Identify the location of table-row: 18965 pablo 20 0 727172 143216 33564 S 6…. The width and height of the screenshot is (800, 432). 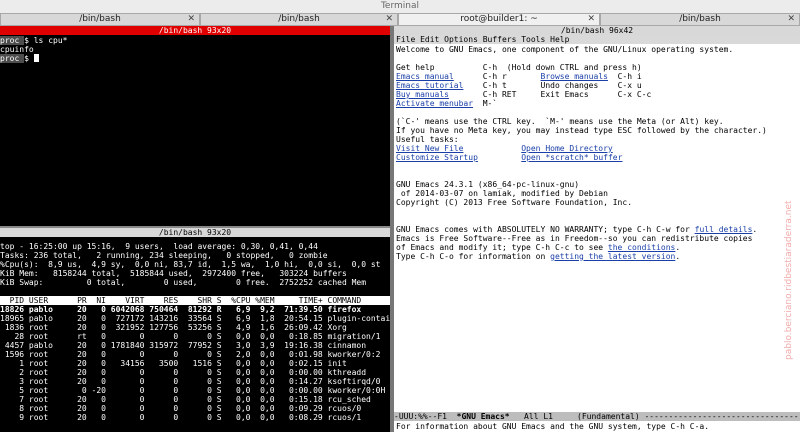
(195, 318).